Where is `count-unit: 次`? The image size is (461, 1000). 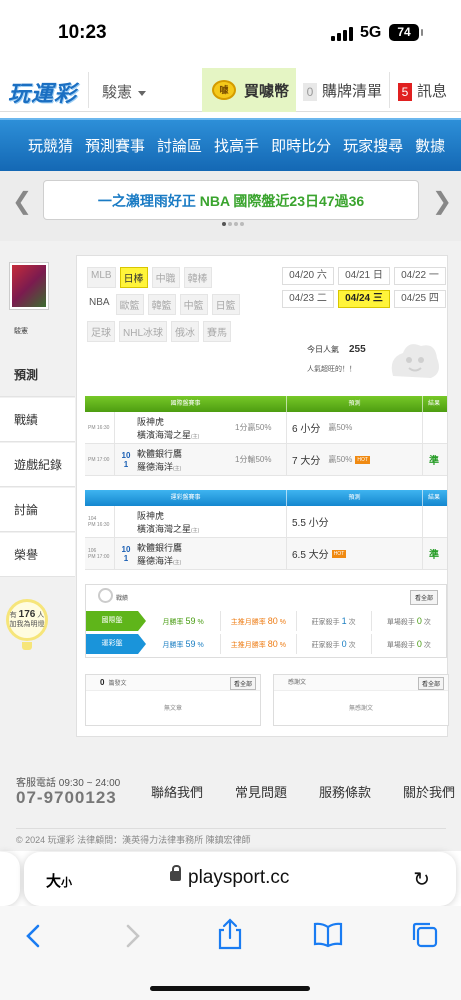
count-unit: 次 is located at coordinates (427, 645).